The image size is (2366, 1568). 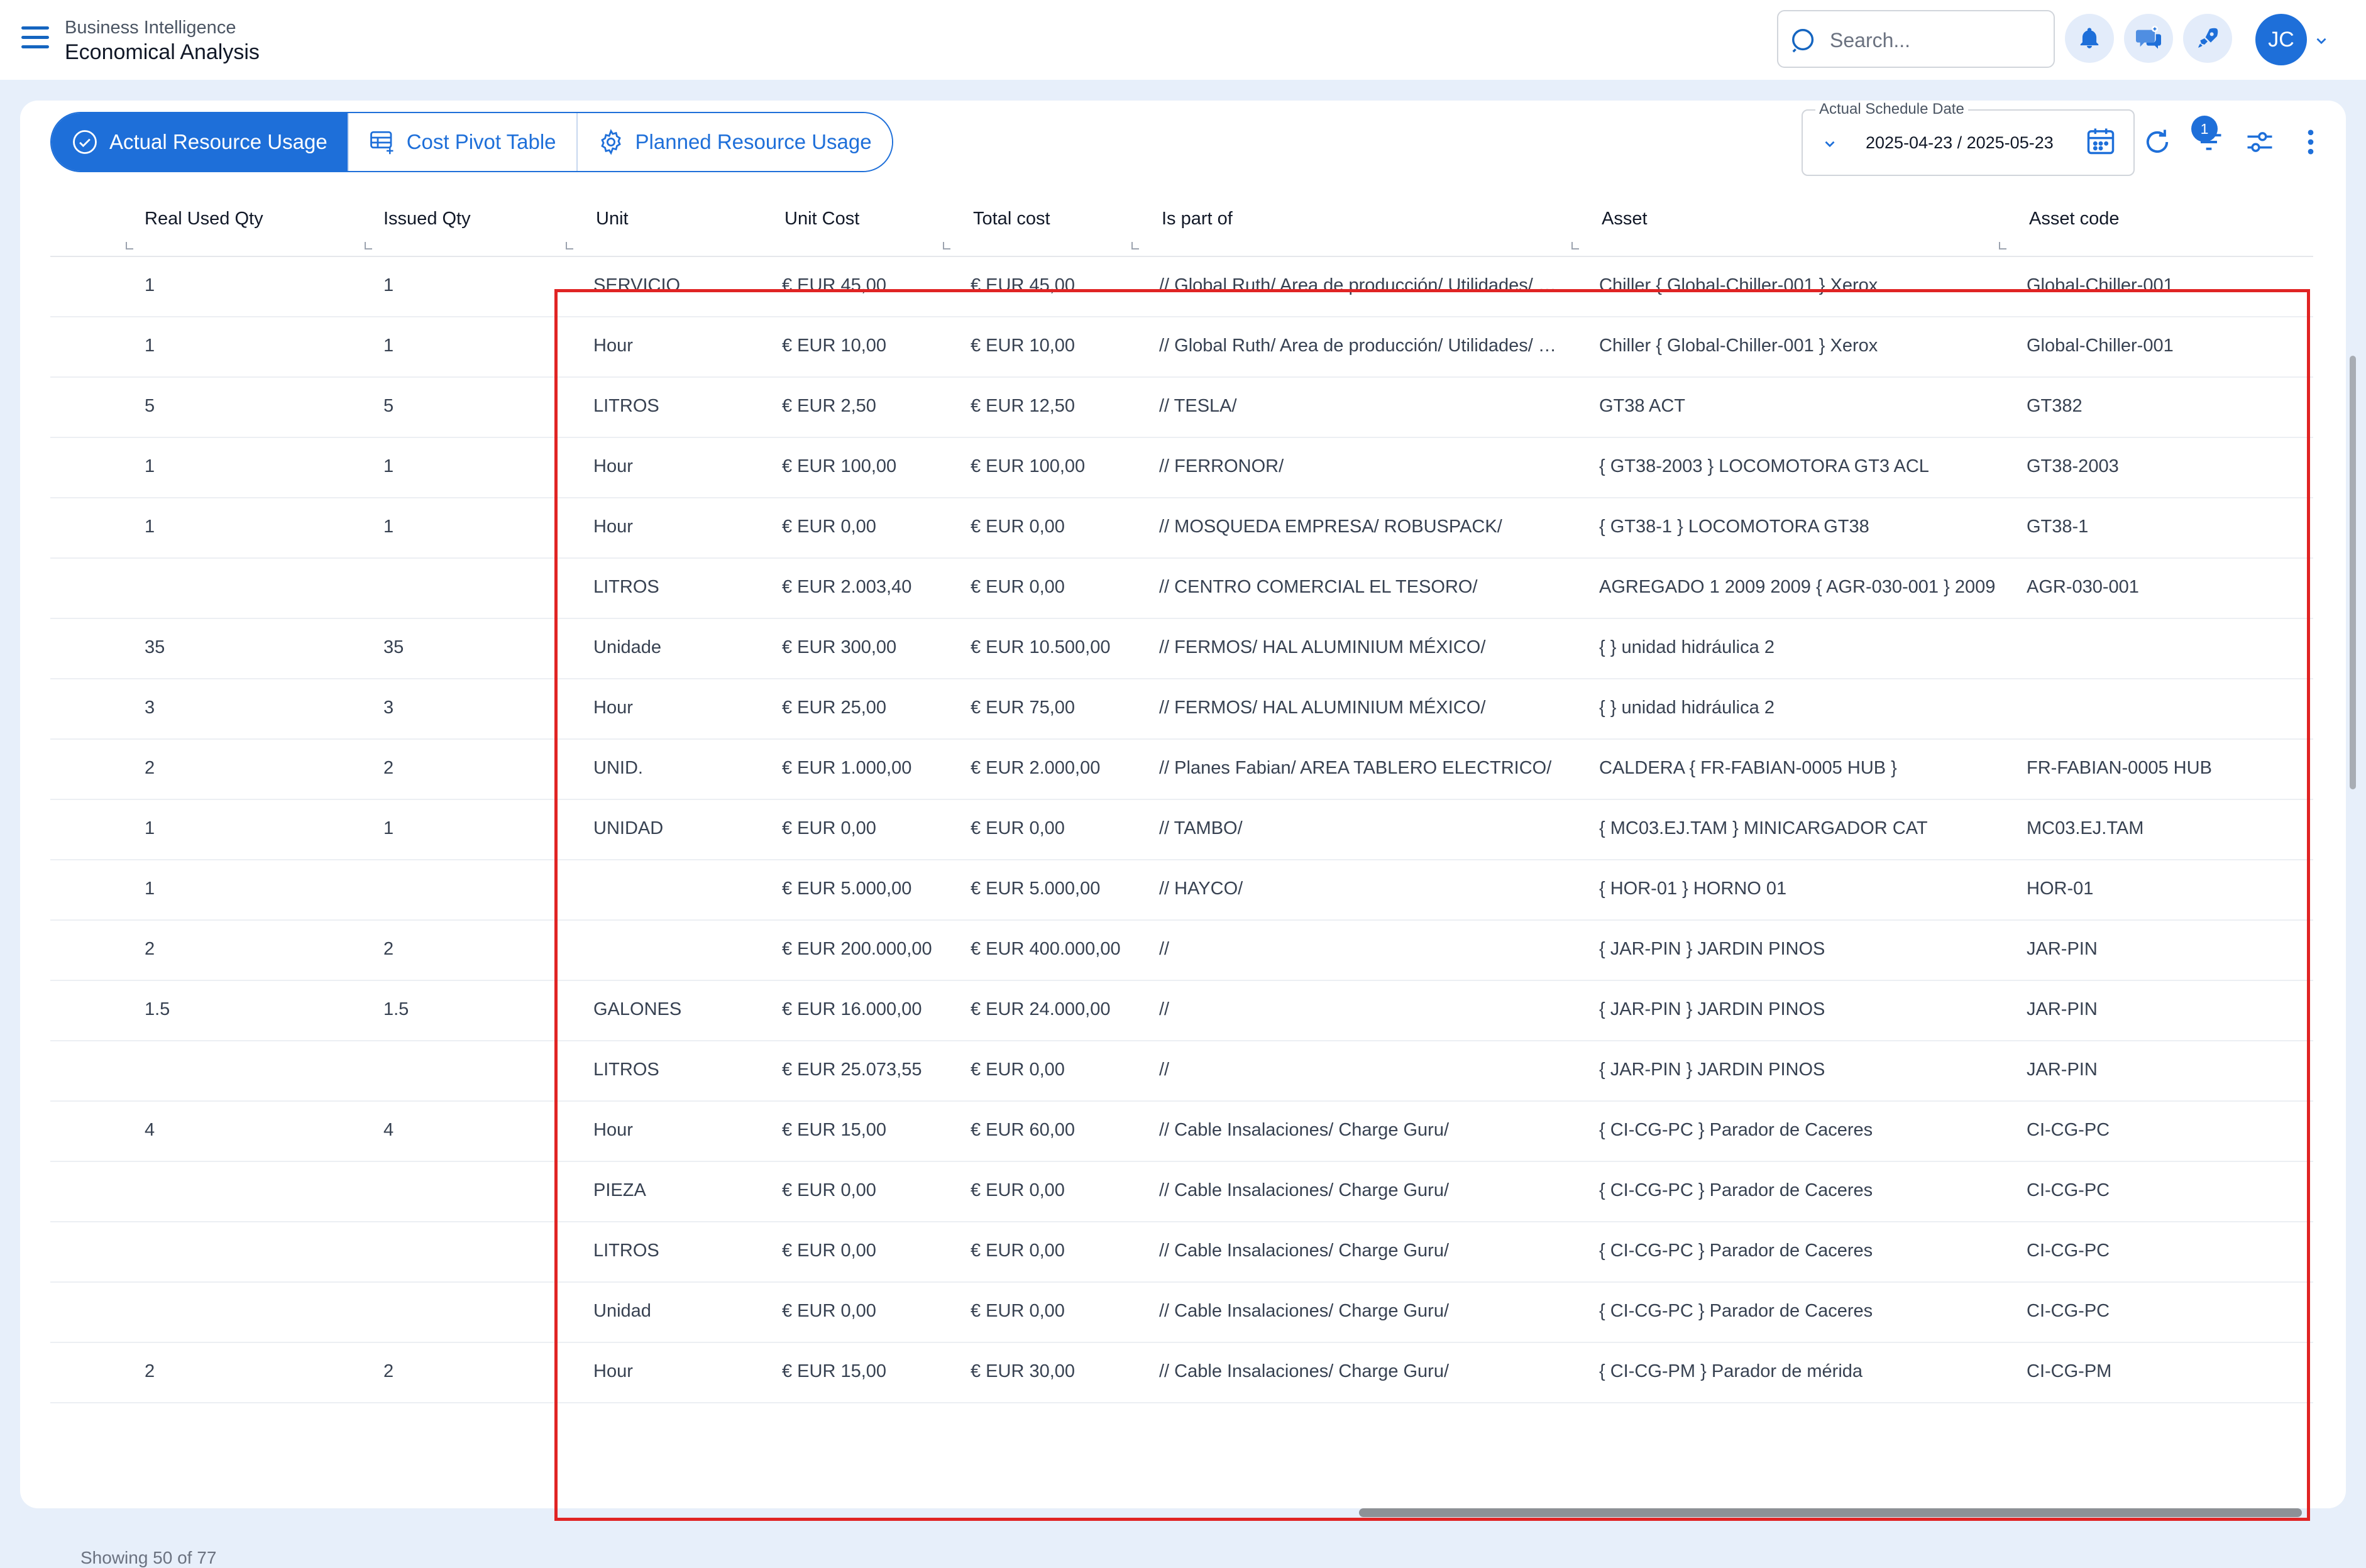 I want to click on cell-is-part-of: // CENTRO COMERCIAL EL TESORO/, so click(x=1318, y=587).